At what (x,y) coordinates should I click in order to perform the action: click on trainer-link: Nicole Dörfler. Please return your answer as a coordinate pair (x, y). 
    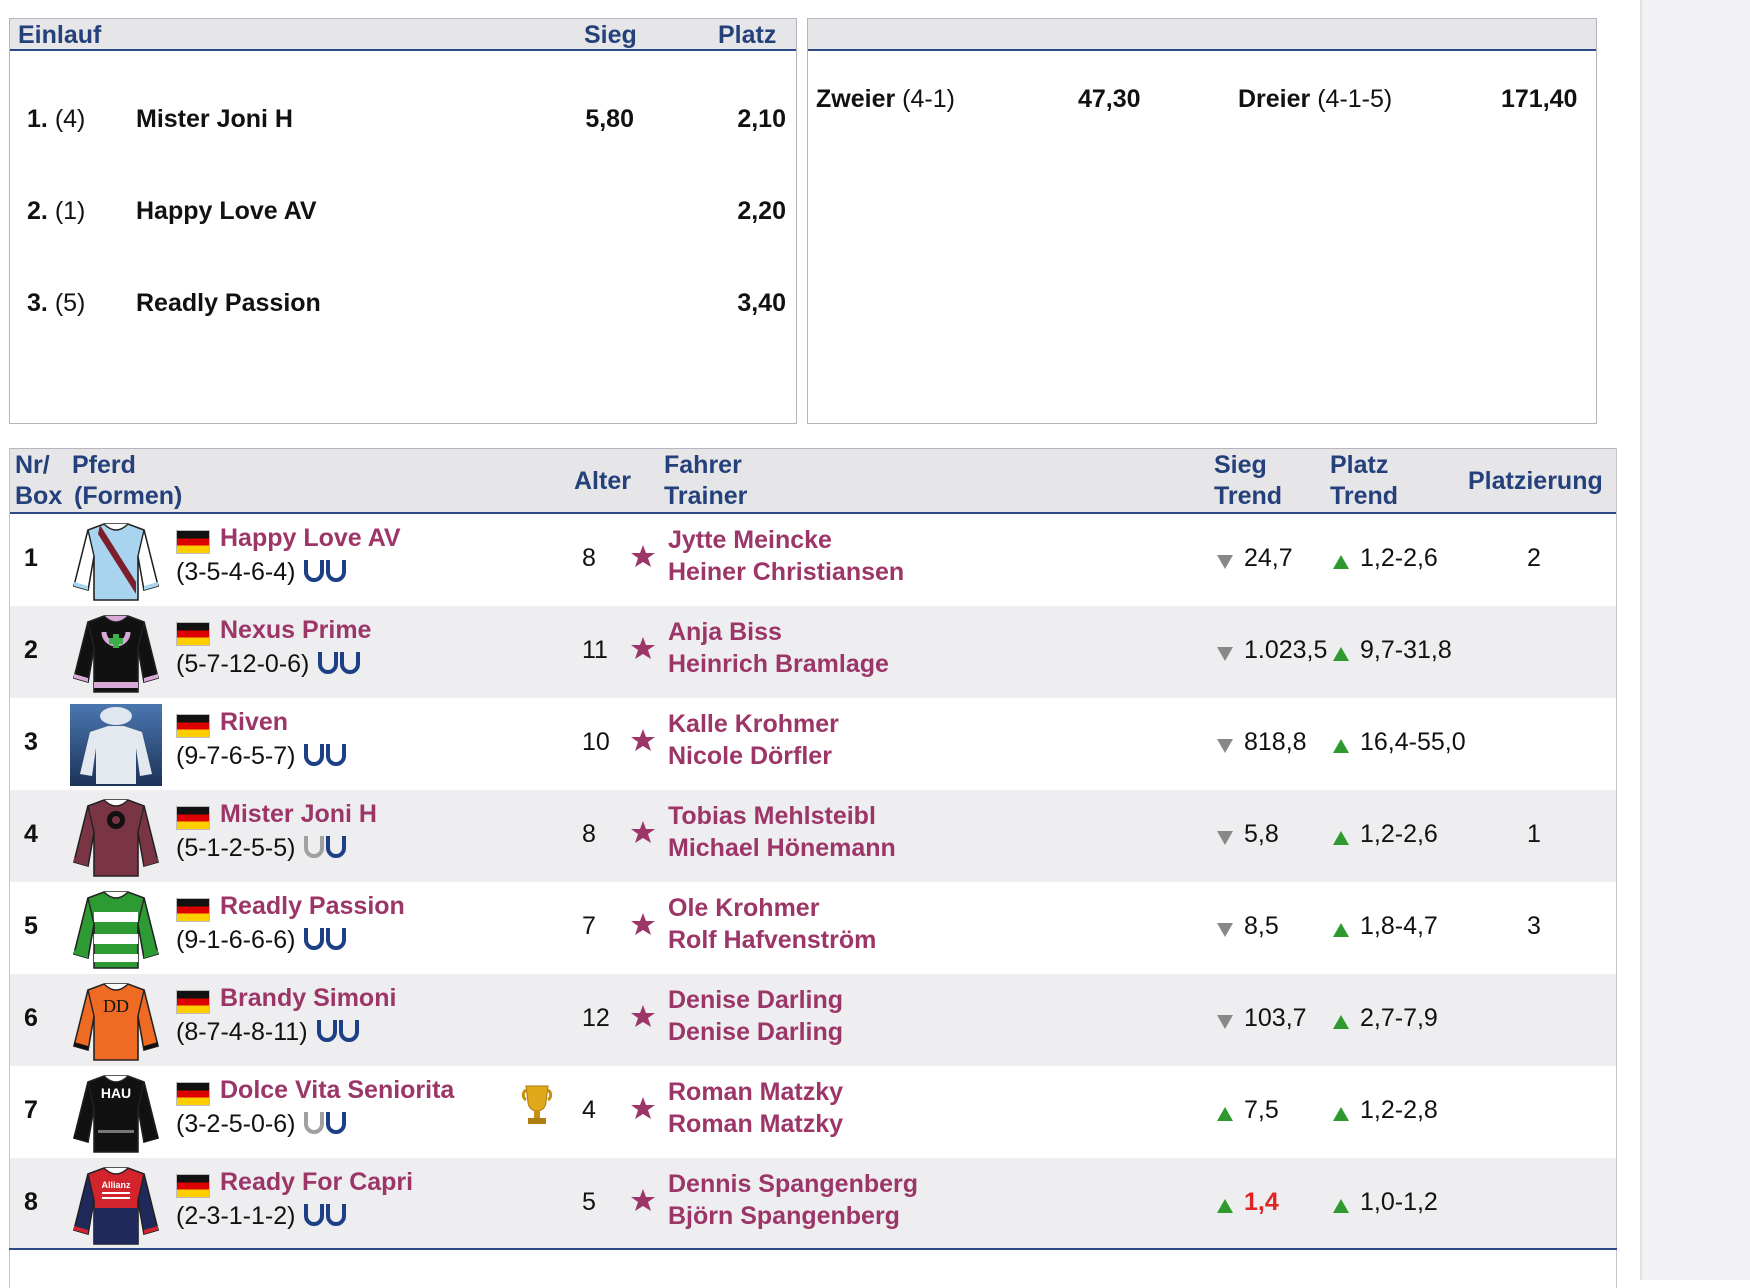
    Looking at the image, I should click on (750, 756).